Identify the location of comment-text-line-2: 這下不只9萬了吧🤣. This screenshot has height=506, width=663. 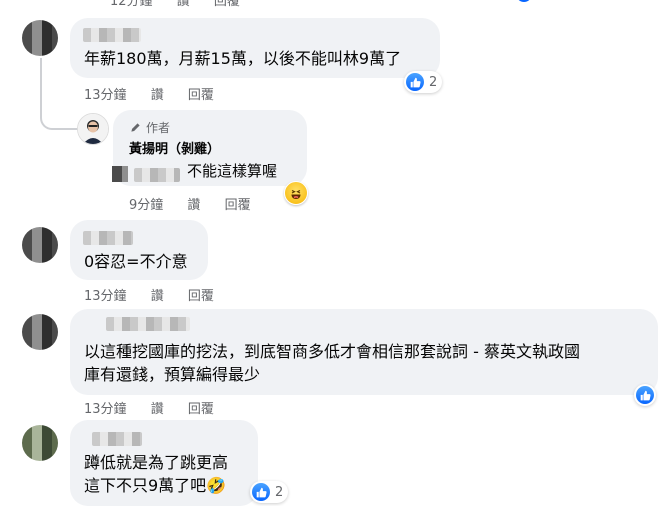
(155, 485).